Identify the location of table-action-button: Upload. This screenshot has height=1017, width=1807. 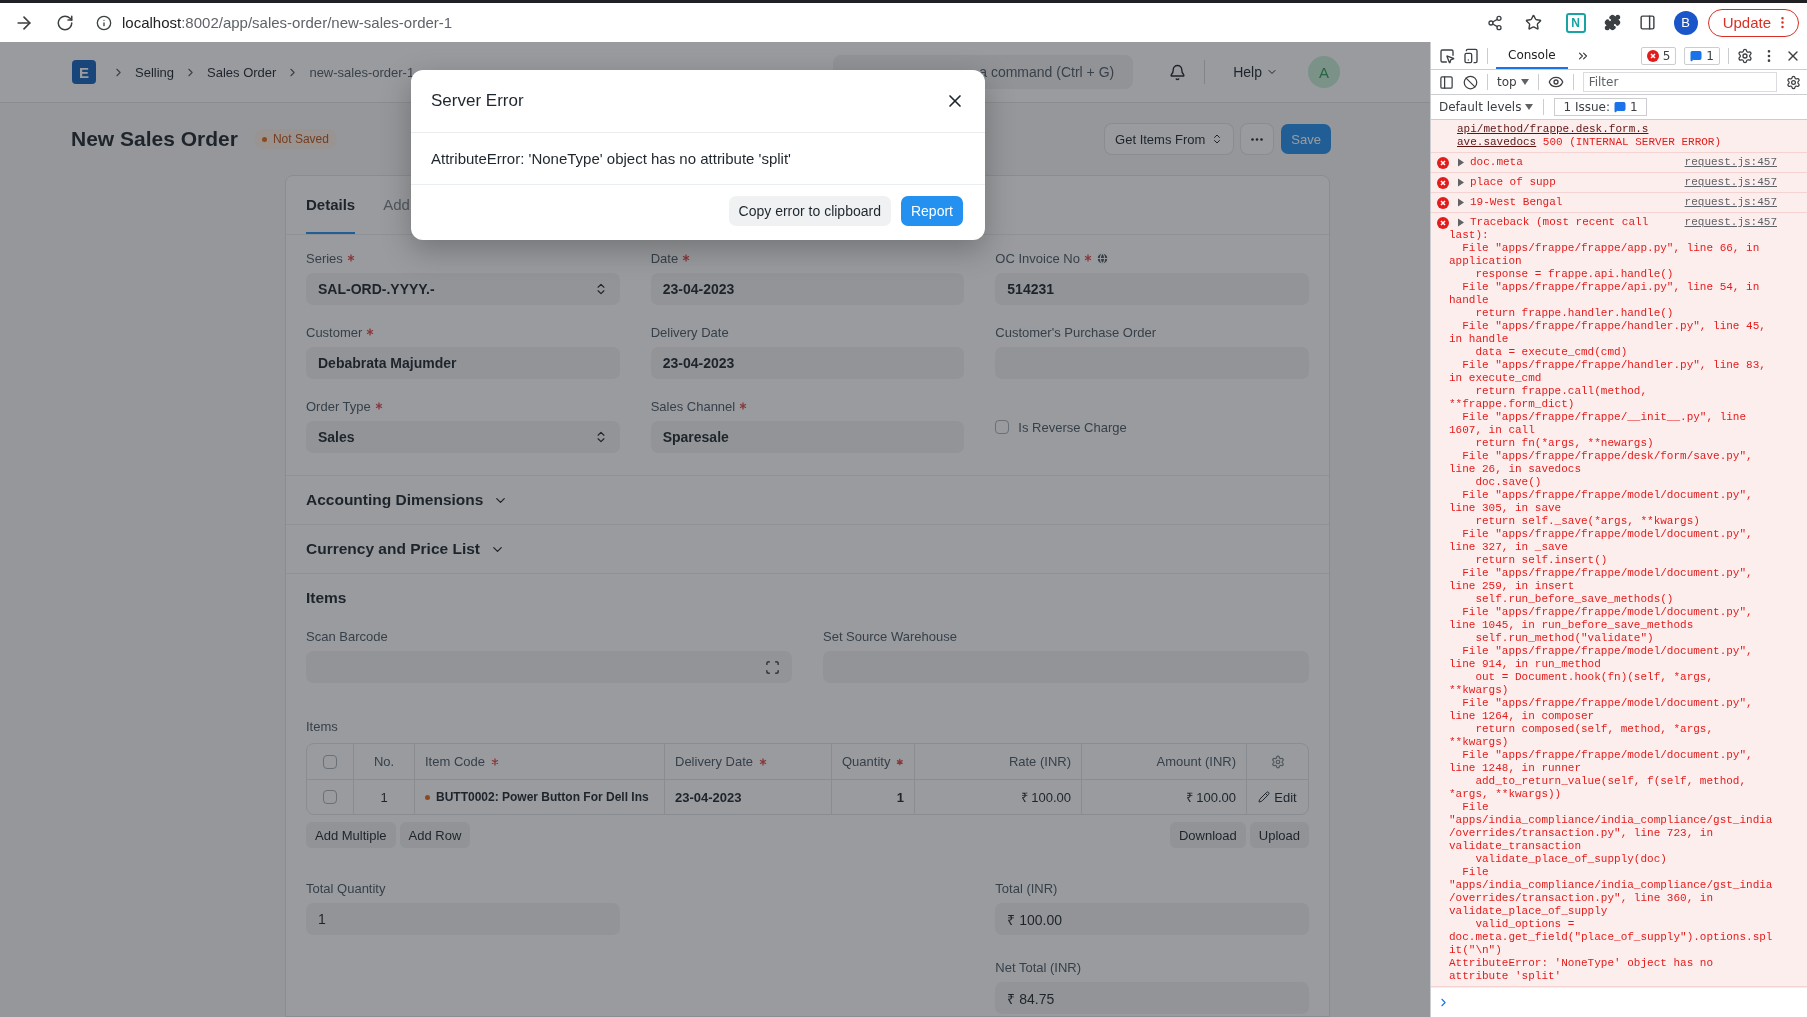
(1279, 835).